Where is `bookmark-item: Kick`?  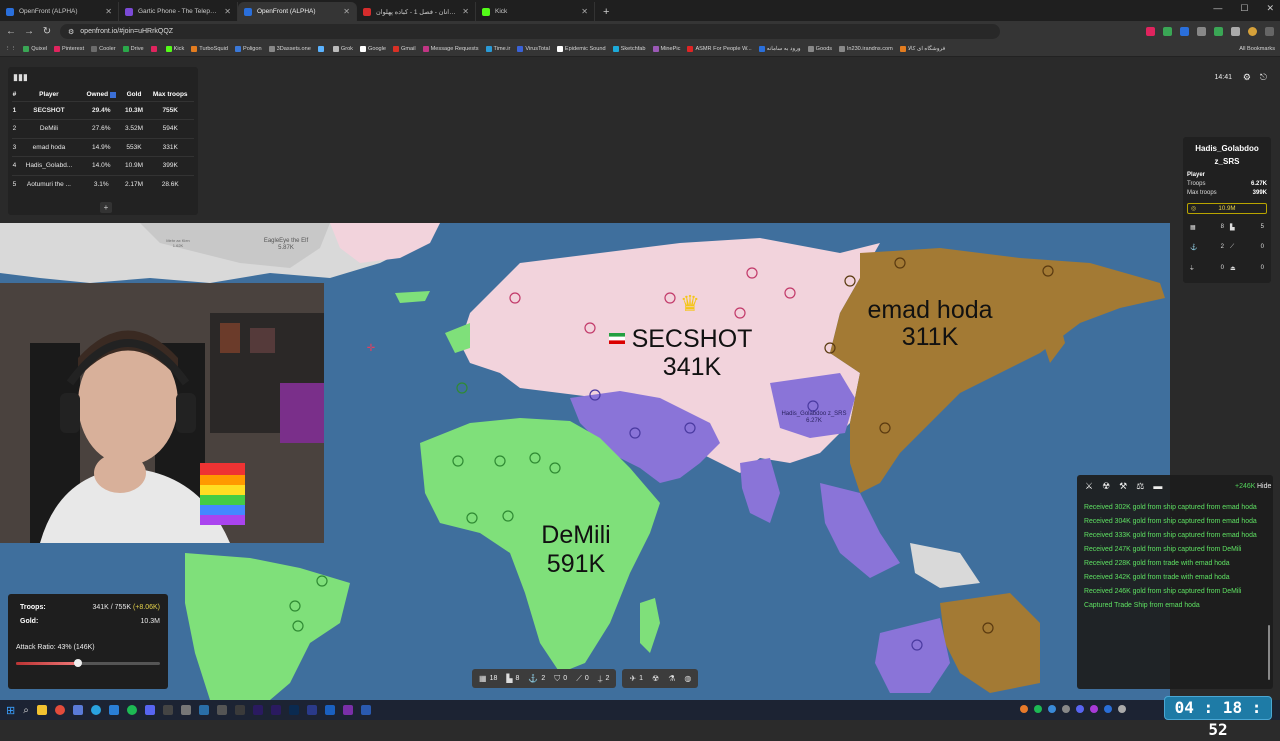 bookmark-item: Kick is located at coordinates (174, 49).